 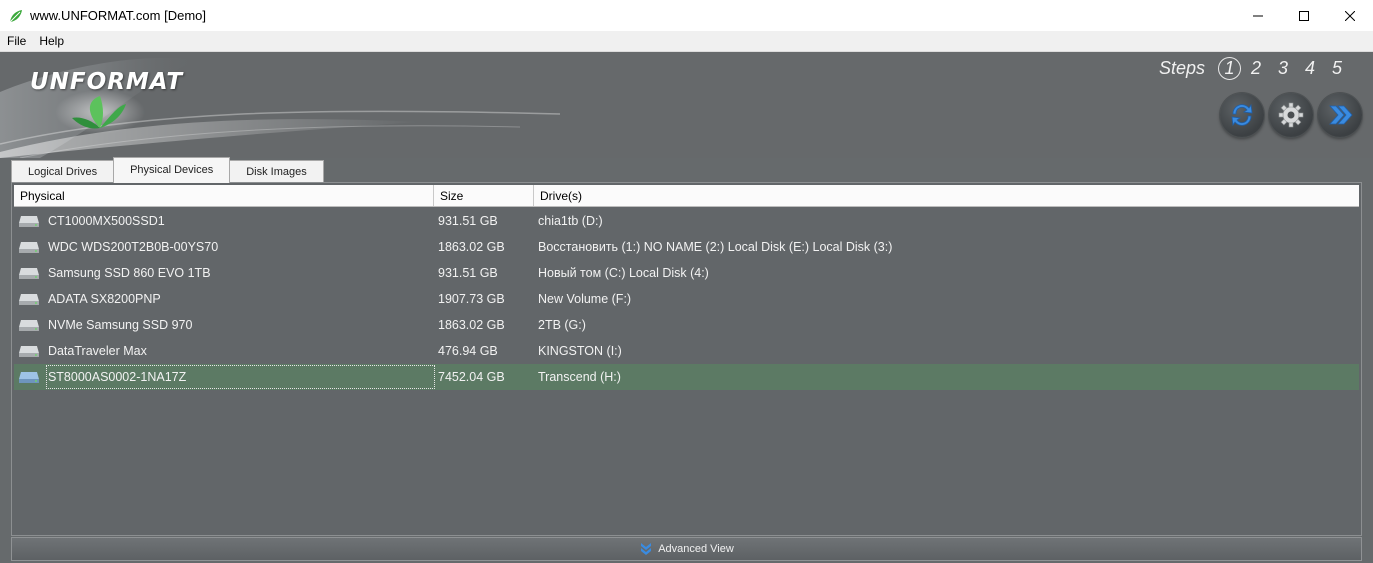 What do you see at coordinates (1181, 67) in the screenshot?
I see `steps-label: Steps` at bounding box center [1181, 67].